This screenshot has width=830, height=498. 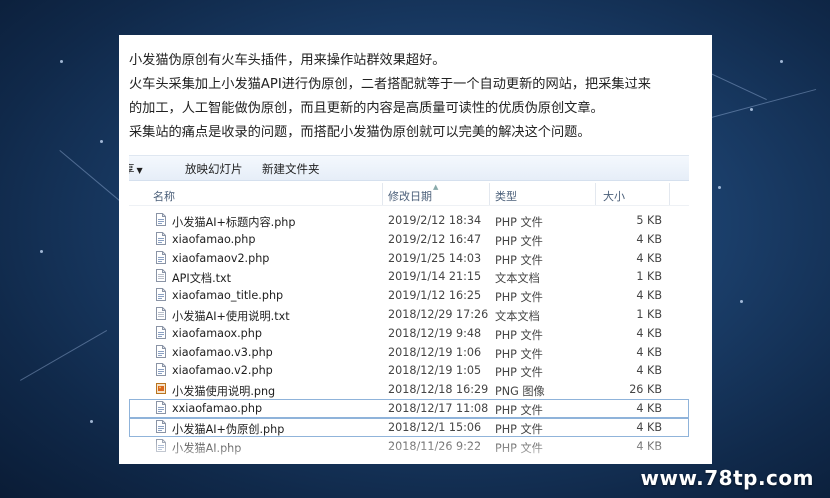 I want to click on file-date: 2018/12/17 11:08, so click(x=438, y=408).